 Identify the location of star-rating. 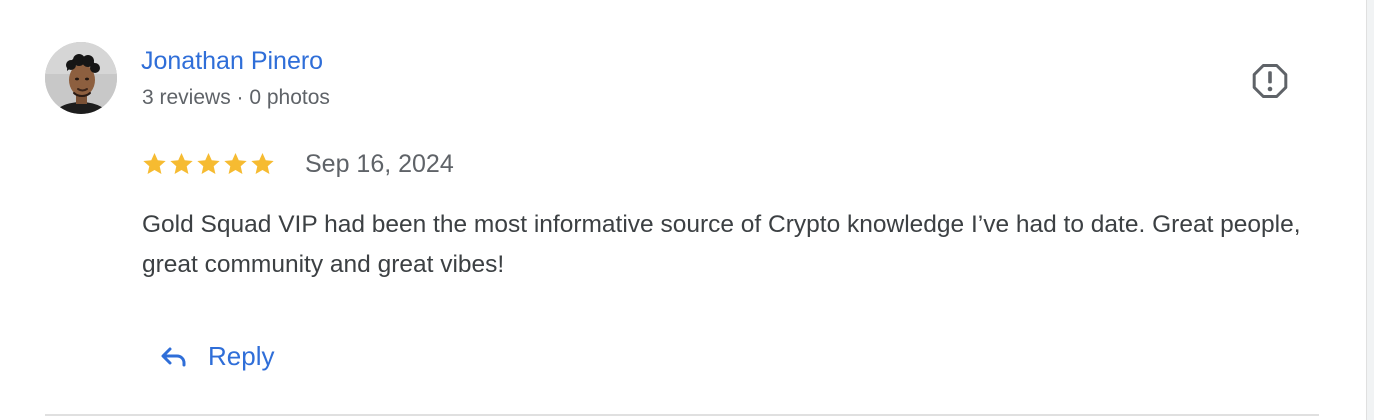
(208, 164).